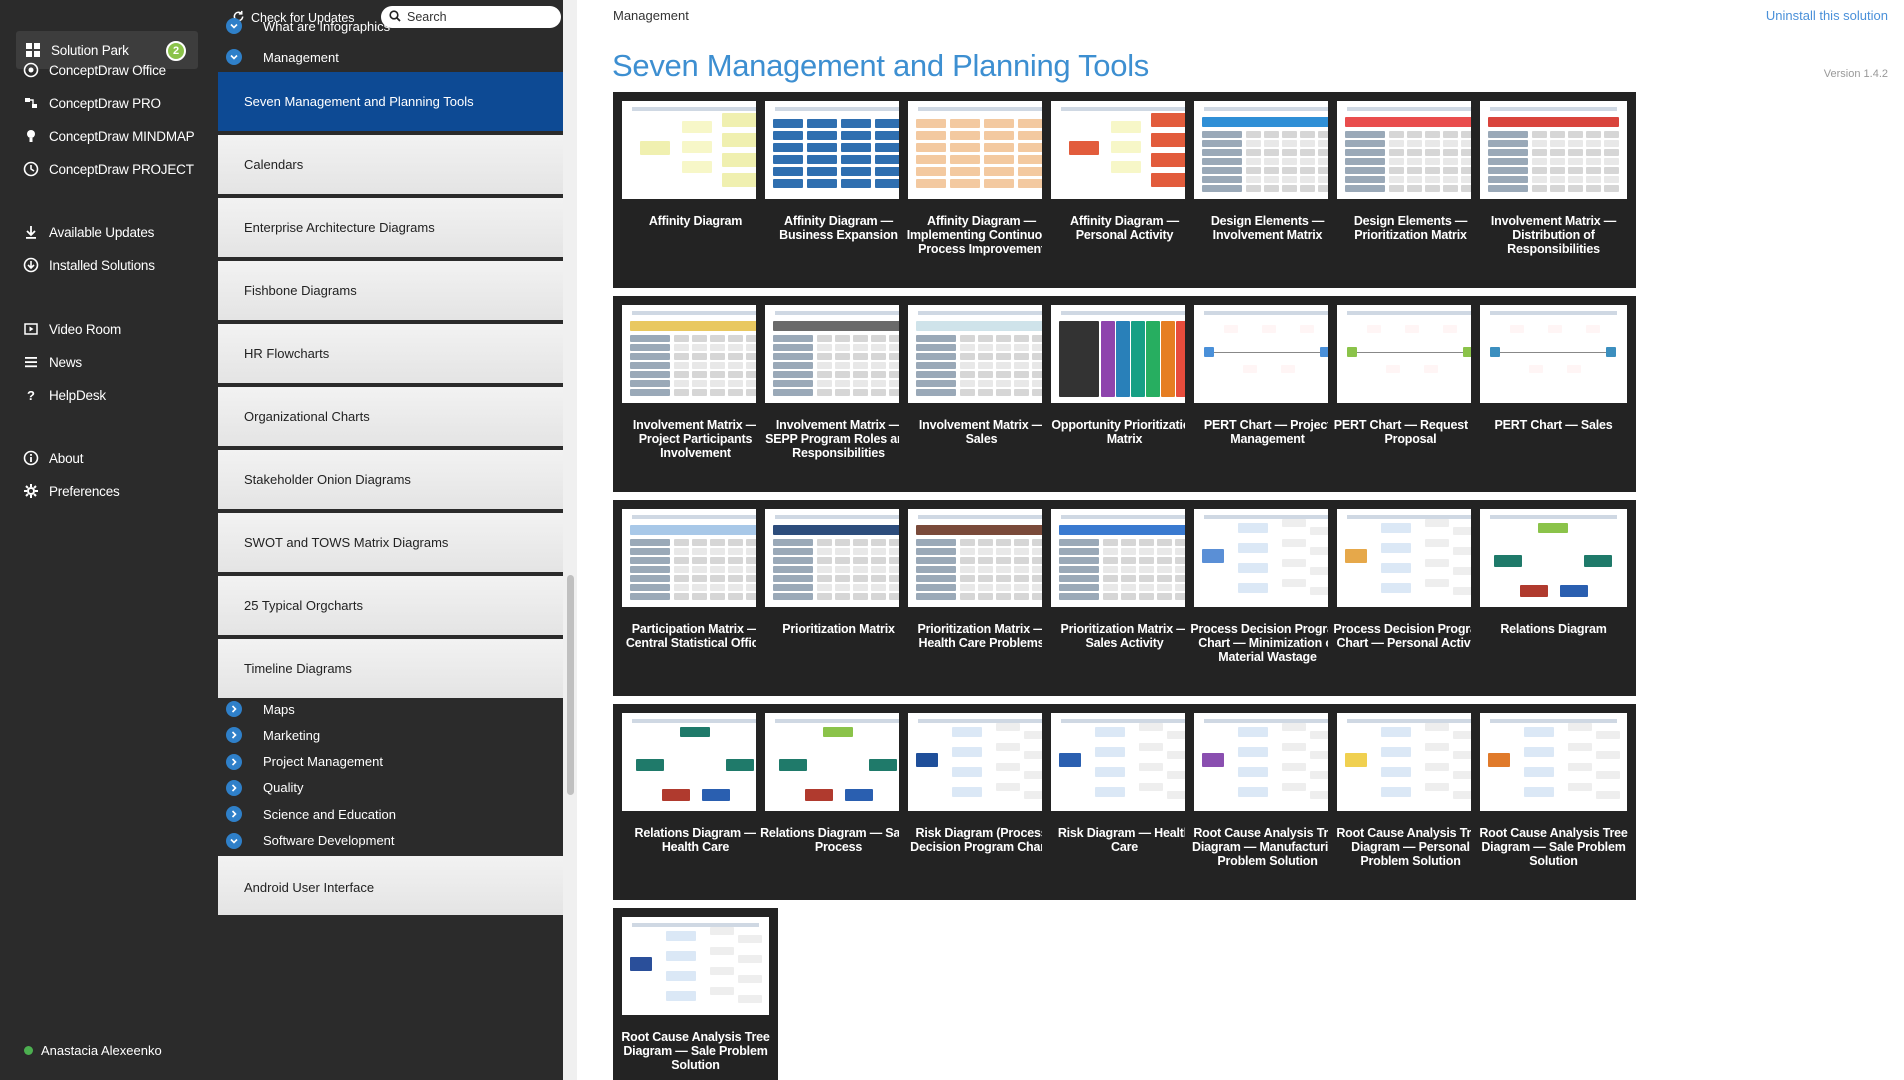 The image size is (1904, 1080). What do you see at coordinates (477, 17) in the screenshot?
I see `search-input` at bounding box center [477, 17].